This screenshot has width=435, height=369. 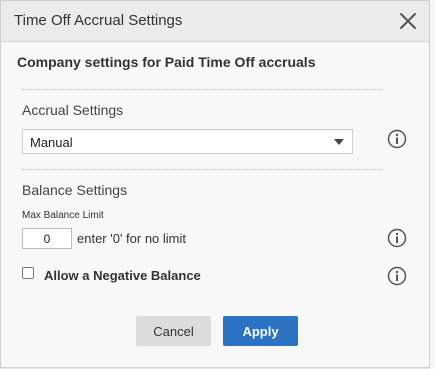 I want to click on close-icon, so click(x=408, y=21).